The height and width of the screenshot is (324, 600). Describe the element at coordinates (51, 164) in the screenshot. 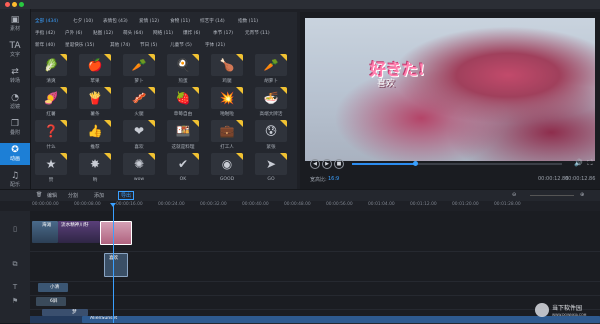

I see `sticker-thumbnail: ★` at that location.